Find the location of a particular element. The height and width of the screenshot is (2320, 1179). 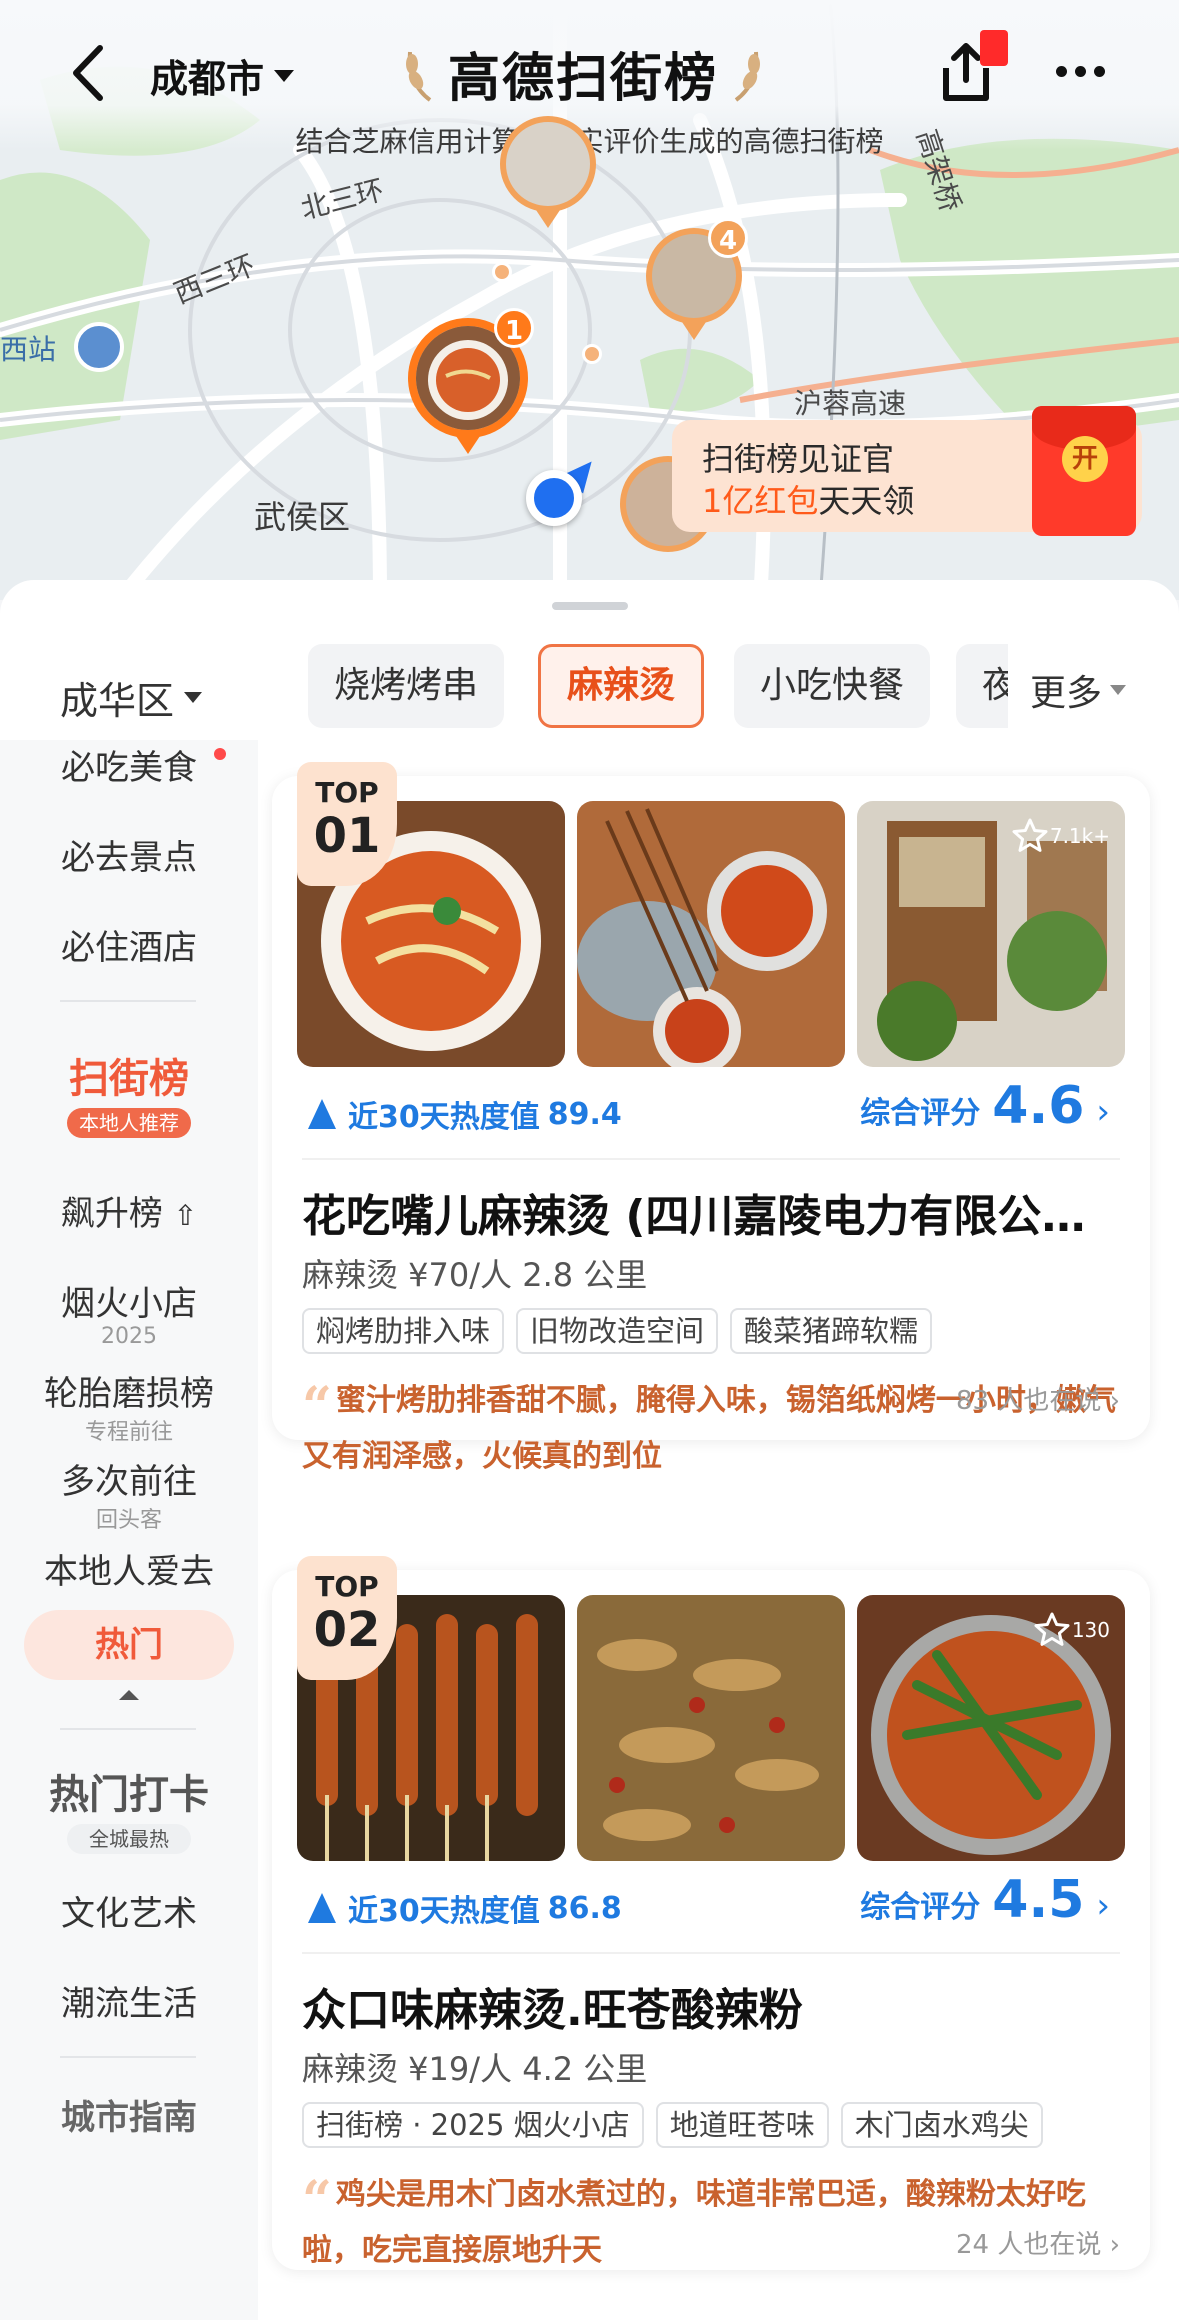

sidebar-item-repeat-visit: 多次前往 is located at coordinates (129, 1478).